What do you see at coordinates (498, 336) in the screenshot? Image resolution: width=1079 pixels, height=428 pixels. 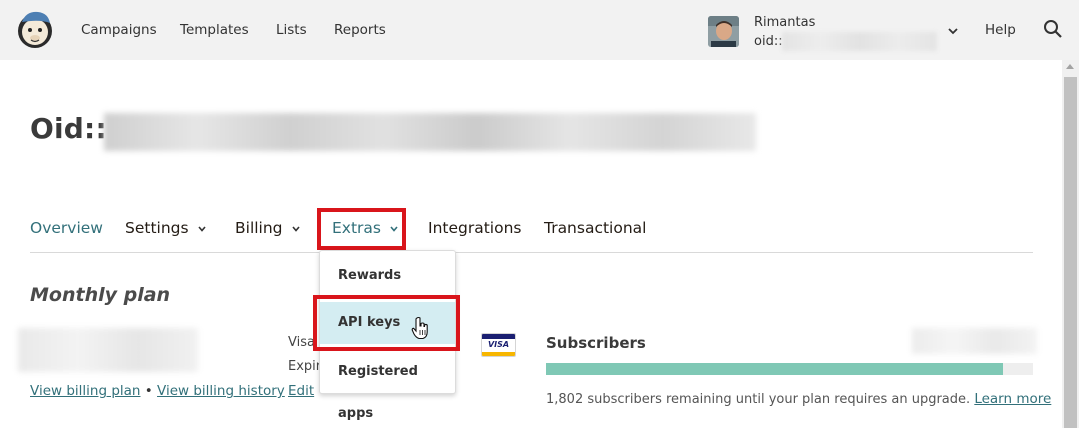 I see `visa-stripe-top` at bounding box center [498, 336].